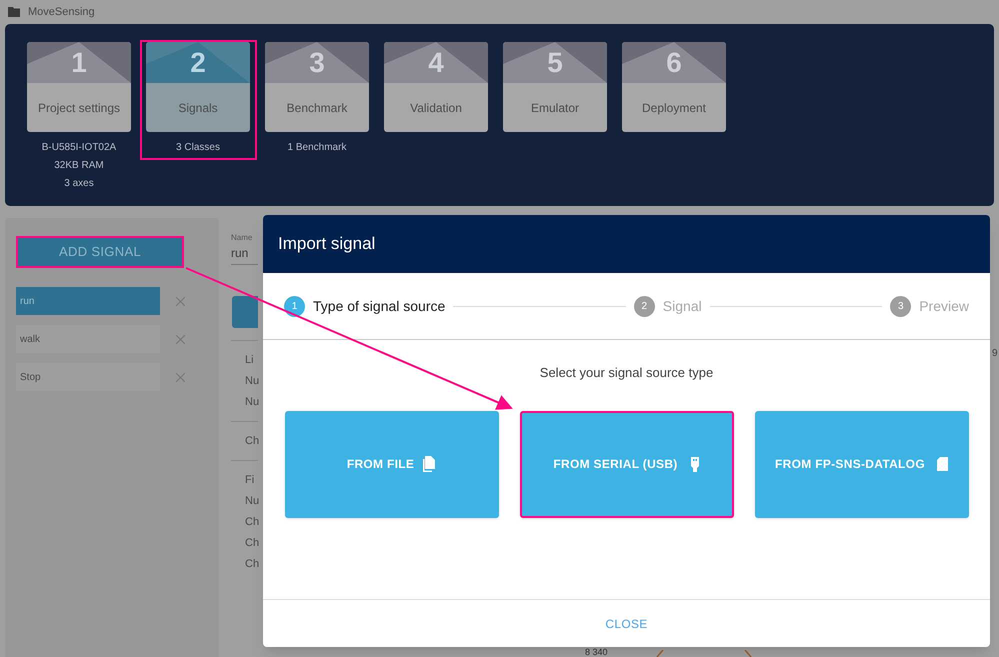 This screenshot has width=999, height=657. Describe the element at coordinates (436, 87) in the screenshot. I see `step-card: 4 Validation` at that location.